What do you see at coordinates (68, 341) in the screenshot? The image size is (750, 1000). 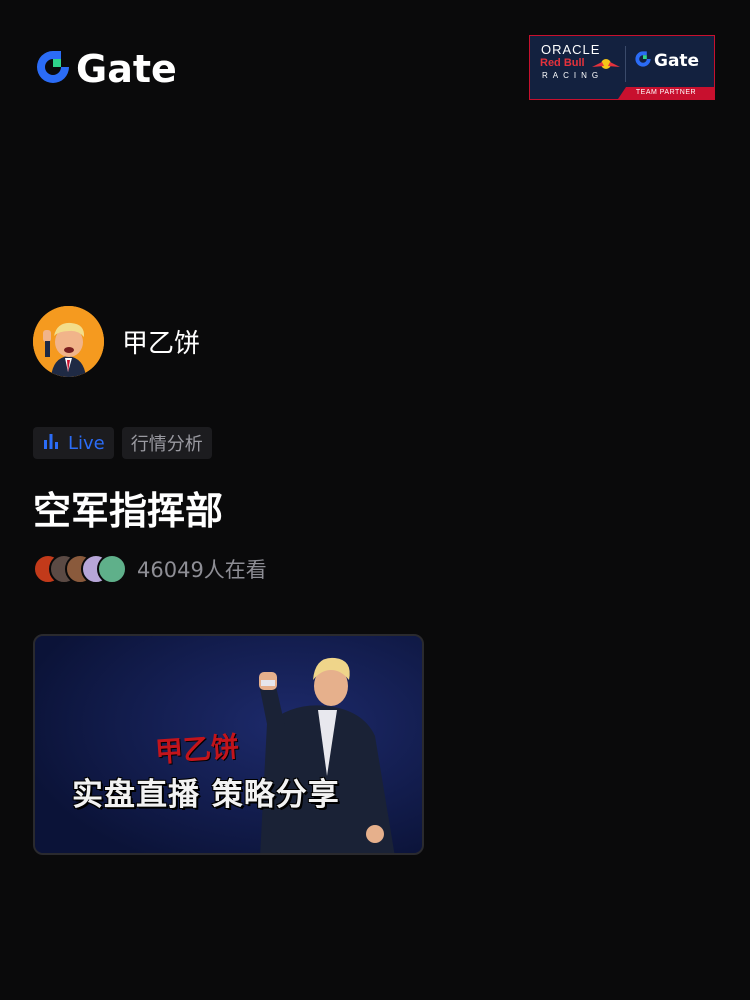 I see `streamer-avatar` at bounding box center [68, 341].